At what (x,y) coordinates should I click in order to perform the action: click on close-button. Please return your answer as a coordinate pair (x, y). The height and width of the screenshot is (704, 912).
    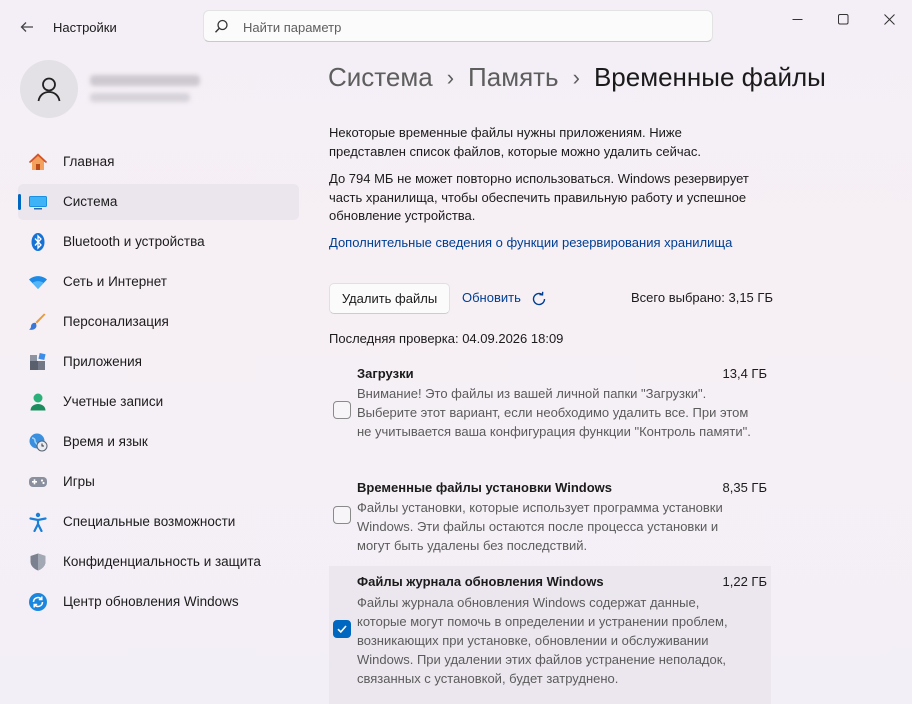
    Looking at the image, I should click on (889, 19).